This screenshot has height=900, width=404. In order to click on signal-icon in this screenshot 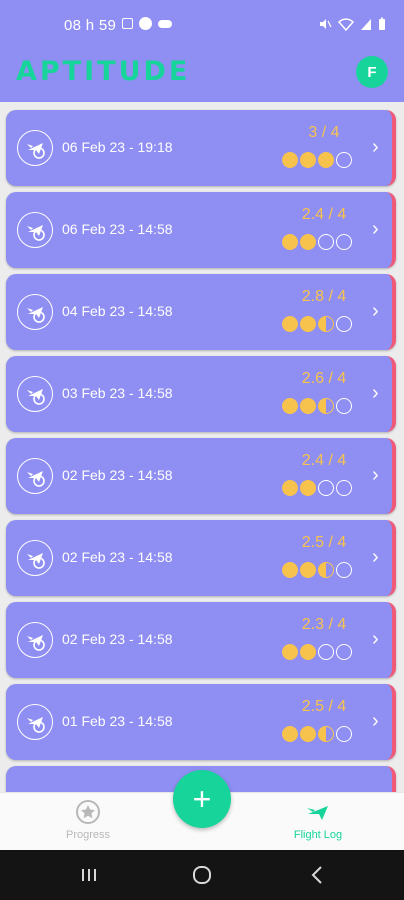, I will do `click(366, 24)`.